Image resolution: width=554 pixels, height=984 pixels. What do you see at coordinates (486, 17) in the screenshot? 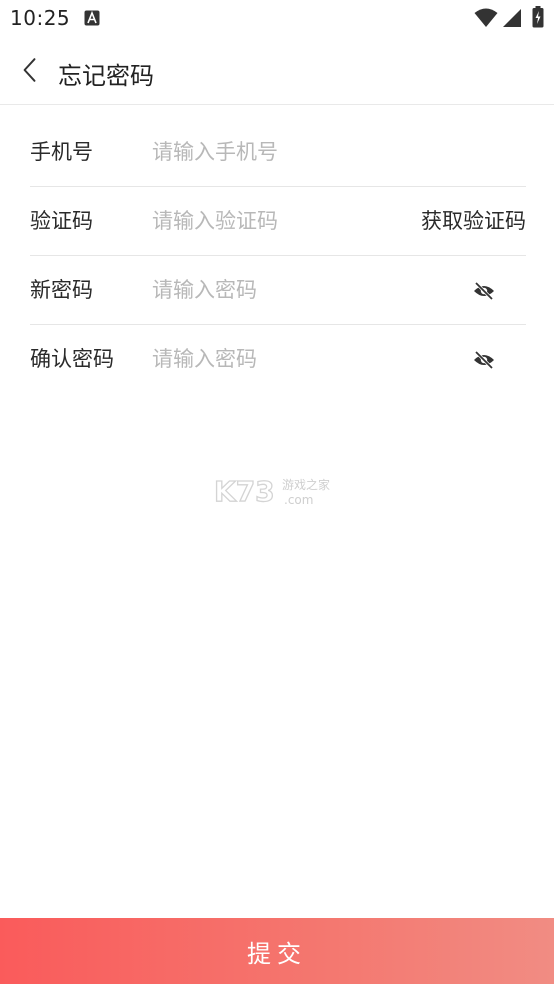
I see `wifi-icon` at bounding box center [486, 17].